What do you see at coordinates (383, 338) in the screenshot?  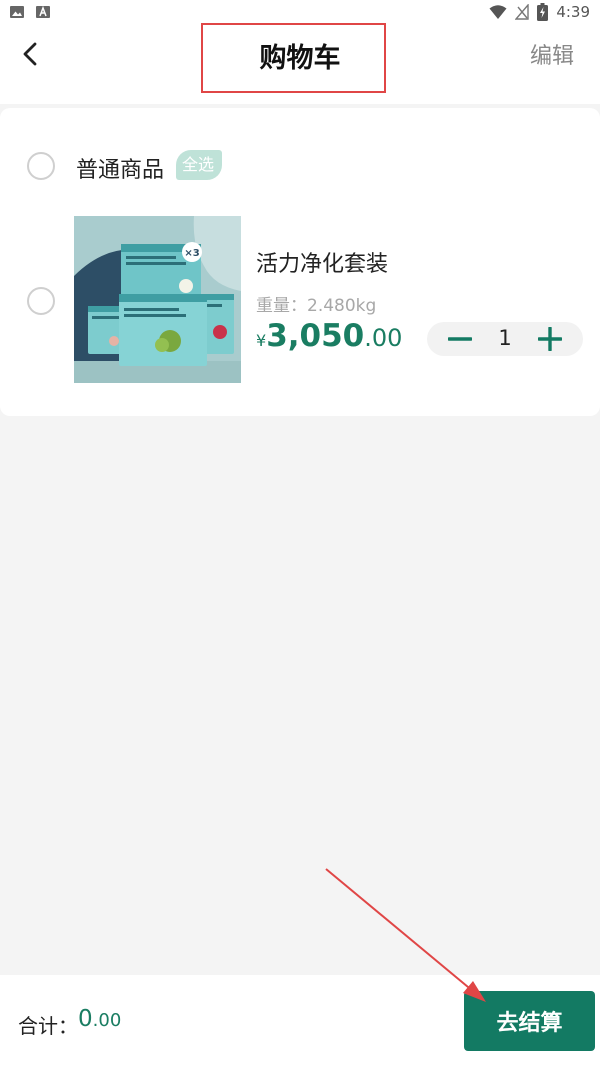 I see `price-decimal: .00` at bounding box center [383, 338].